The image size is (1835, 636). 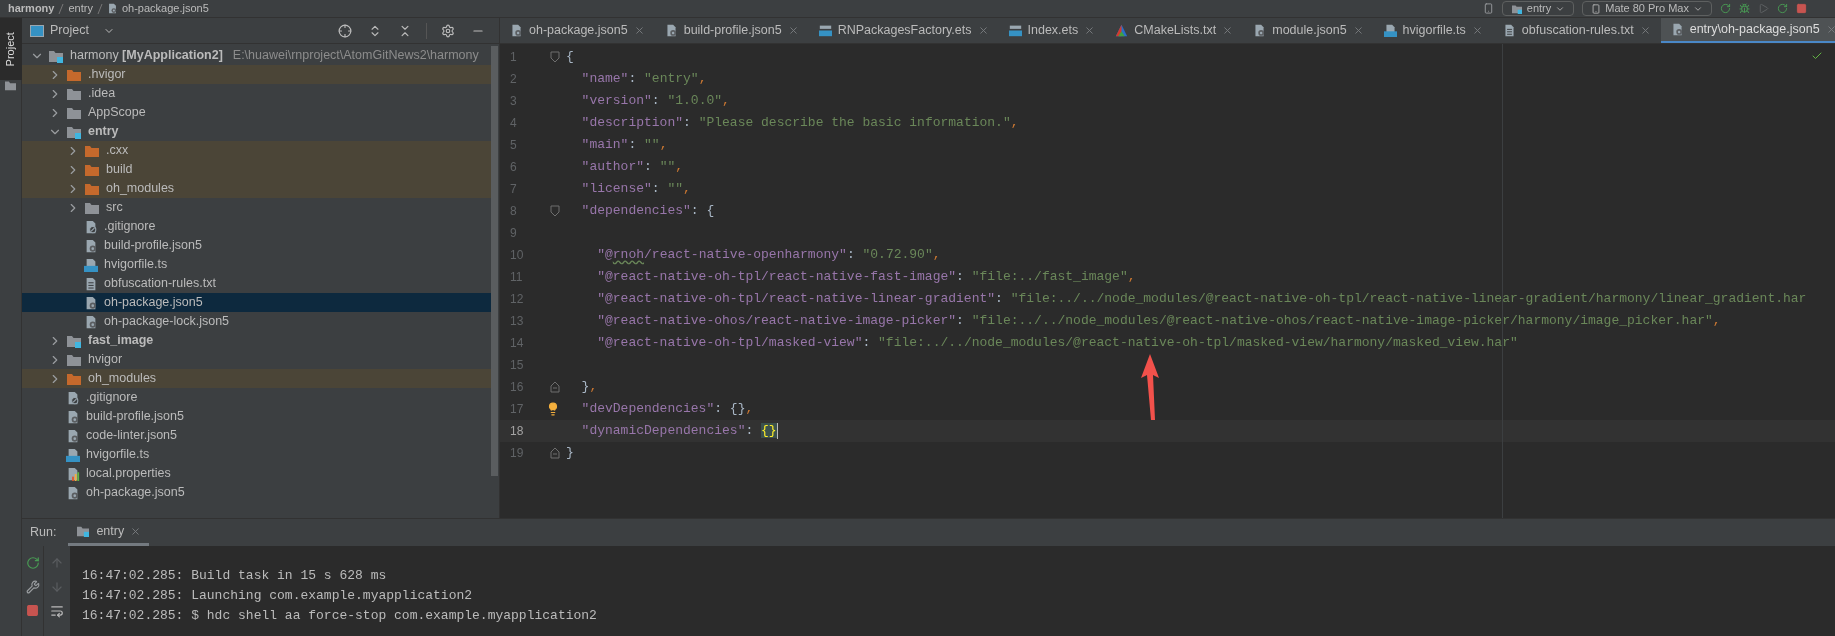 What do you see at coordinates (517, 409) in the screenshot?
I see `line-number: 17` at bounding box center [517, 409].